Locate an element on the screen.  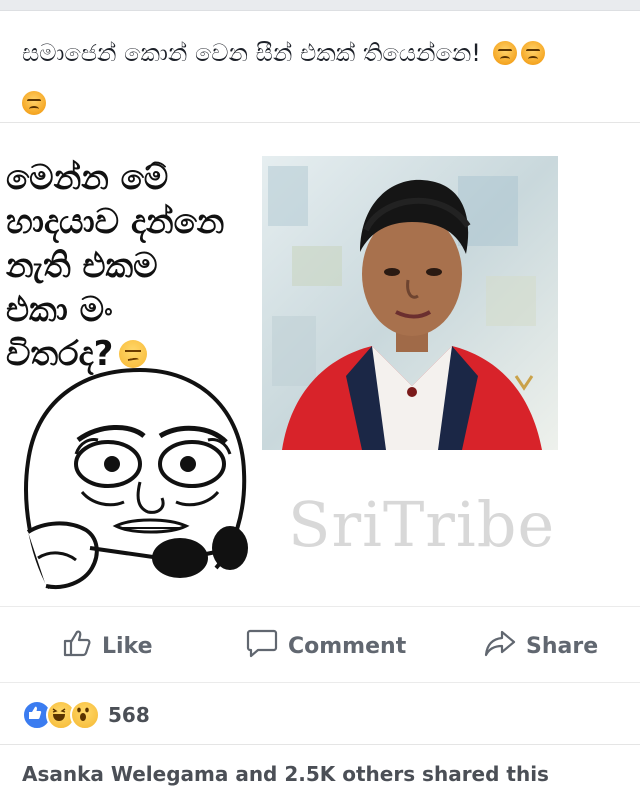
like-label: Like is located at coordinates (127, 646).